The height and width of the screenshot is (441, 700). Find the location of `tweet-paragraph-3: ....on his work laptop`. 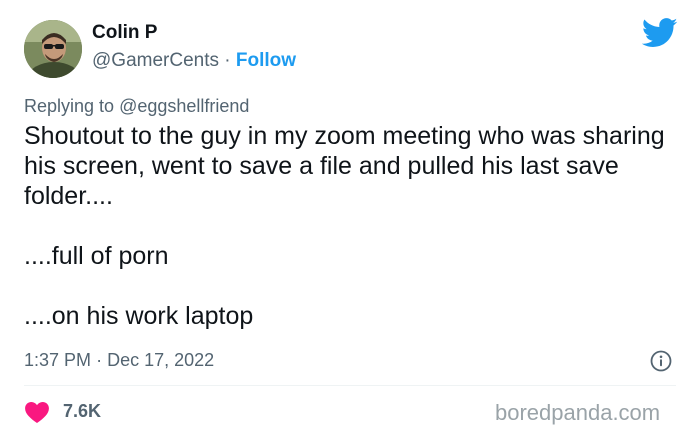

tweet-paragraph-3: ....on his work laptop is located at coordinates (139, 316).